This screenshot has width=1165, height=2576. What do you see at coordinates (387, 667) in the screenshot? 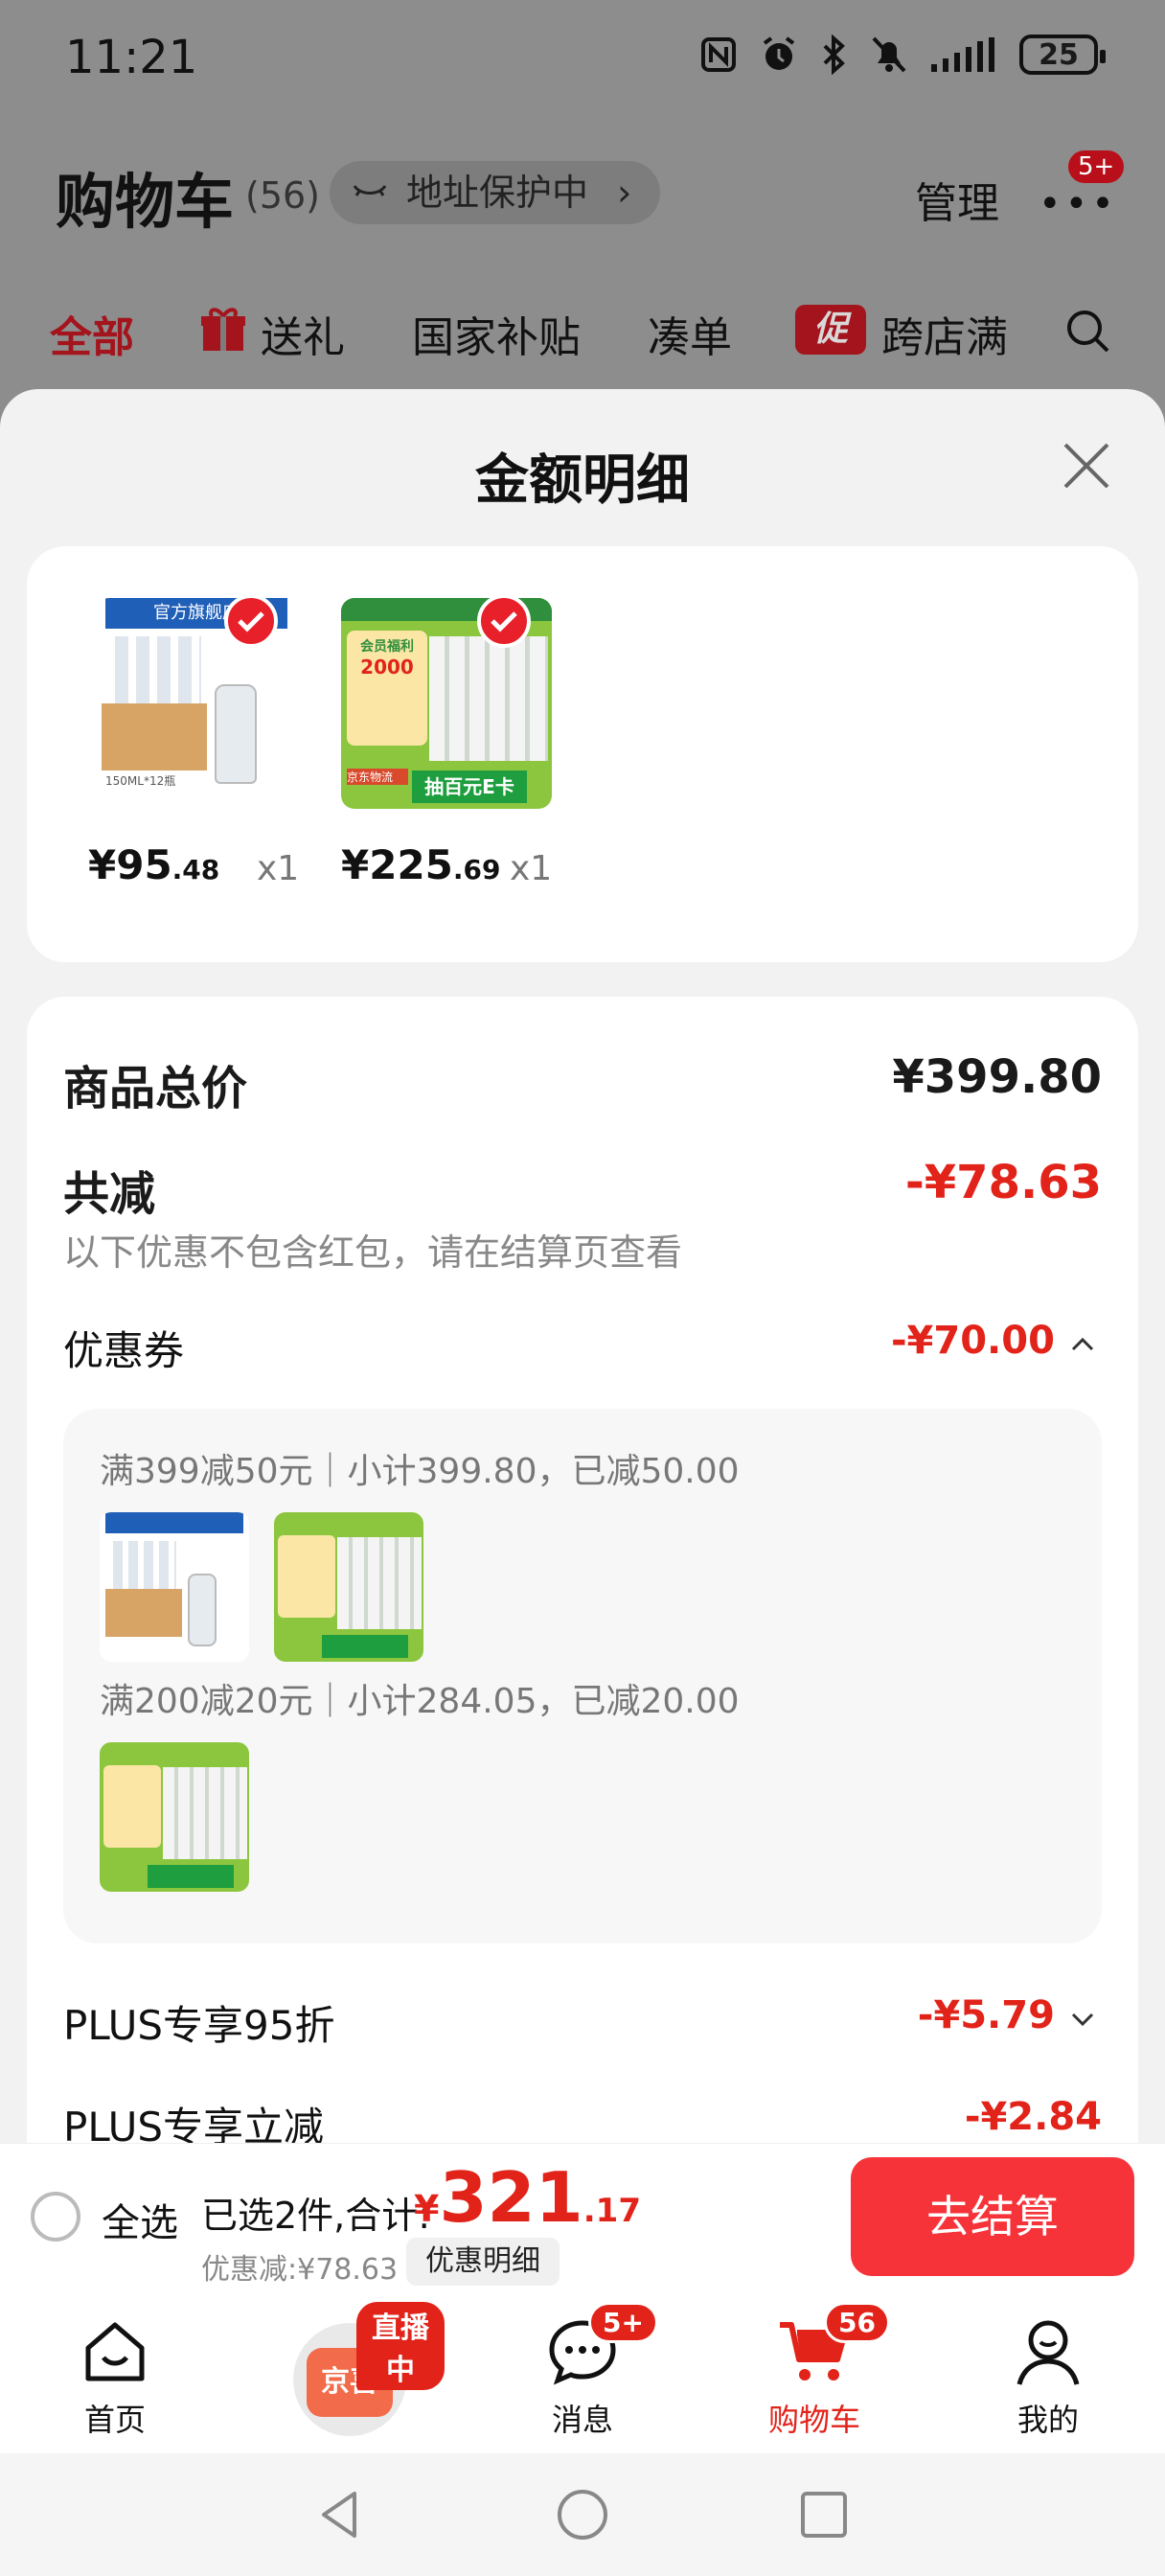
I see `points-label: 2000` at bounding box center [387, 667].